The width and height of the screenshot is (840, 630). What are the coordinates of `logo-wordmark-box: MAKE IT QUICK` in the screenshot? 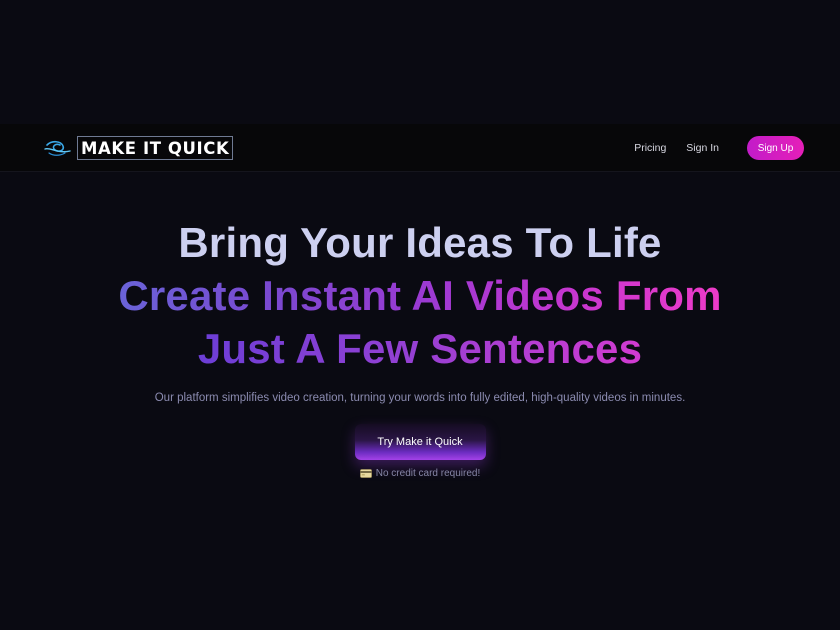 It's located at (155, 148).